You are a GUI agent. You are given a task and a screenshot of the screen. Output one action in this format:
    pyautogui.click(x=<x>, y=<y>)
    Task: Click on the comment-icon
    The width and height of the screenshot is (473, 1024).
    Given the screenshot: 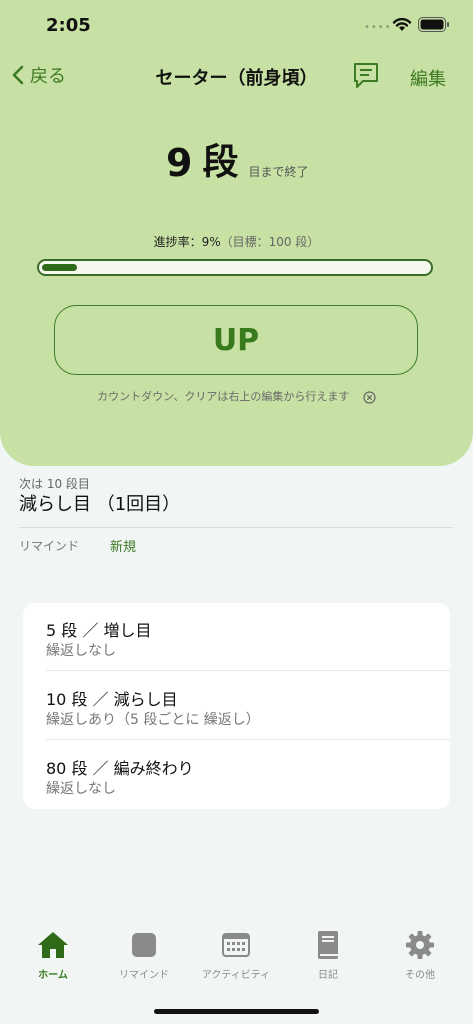 What is the action you would take?
    pyautogui.click(x=366, y=75)
    